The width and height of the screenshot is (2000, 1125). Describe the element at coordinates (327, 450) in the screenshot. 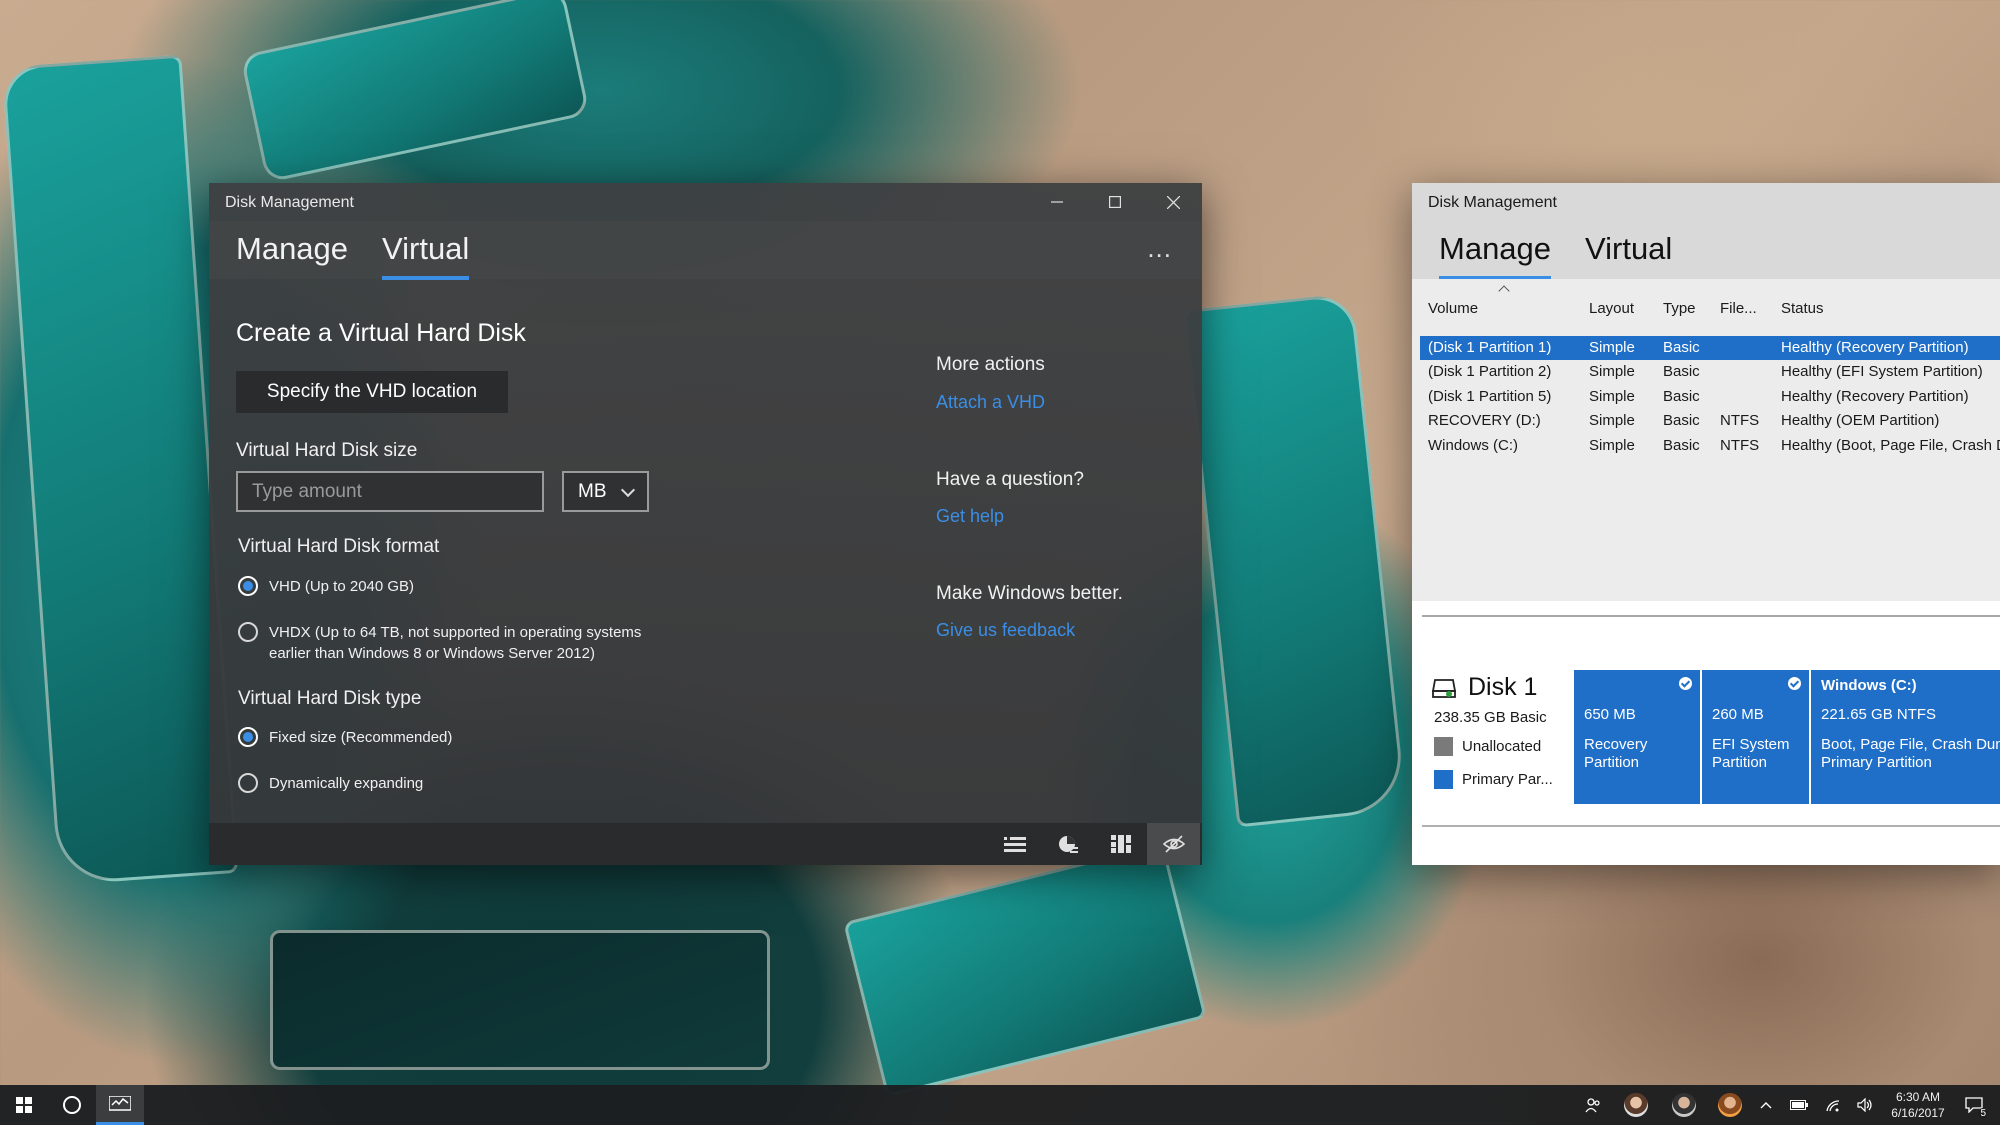

I see `vhd-size-label: Virtual Hard Disk size` at that location.